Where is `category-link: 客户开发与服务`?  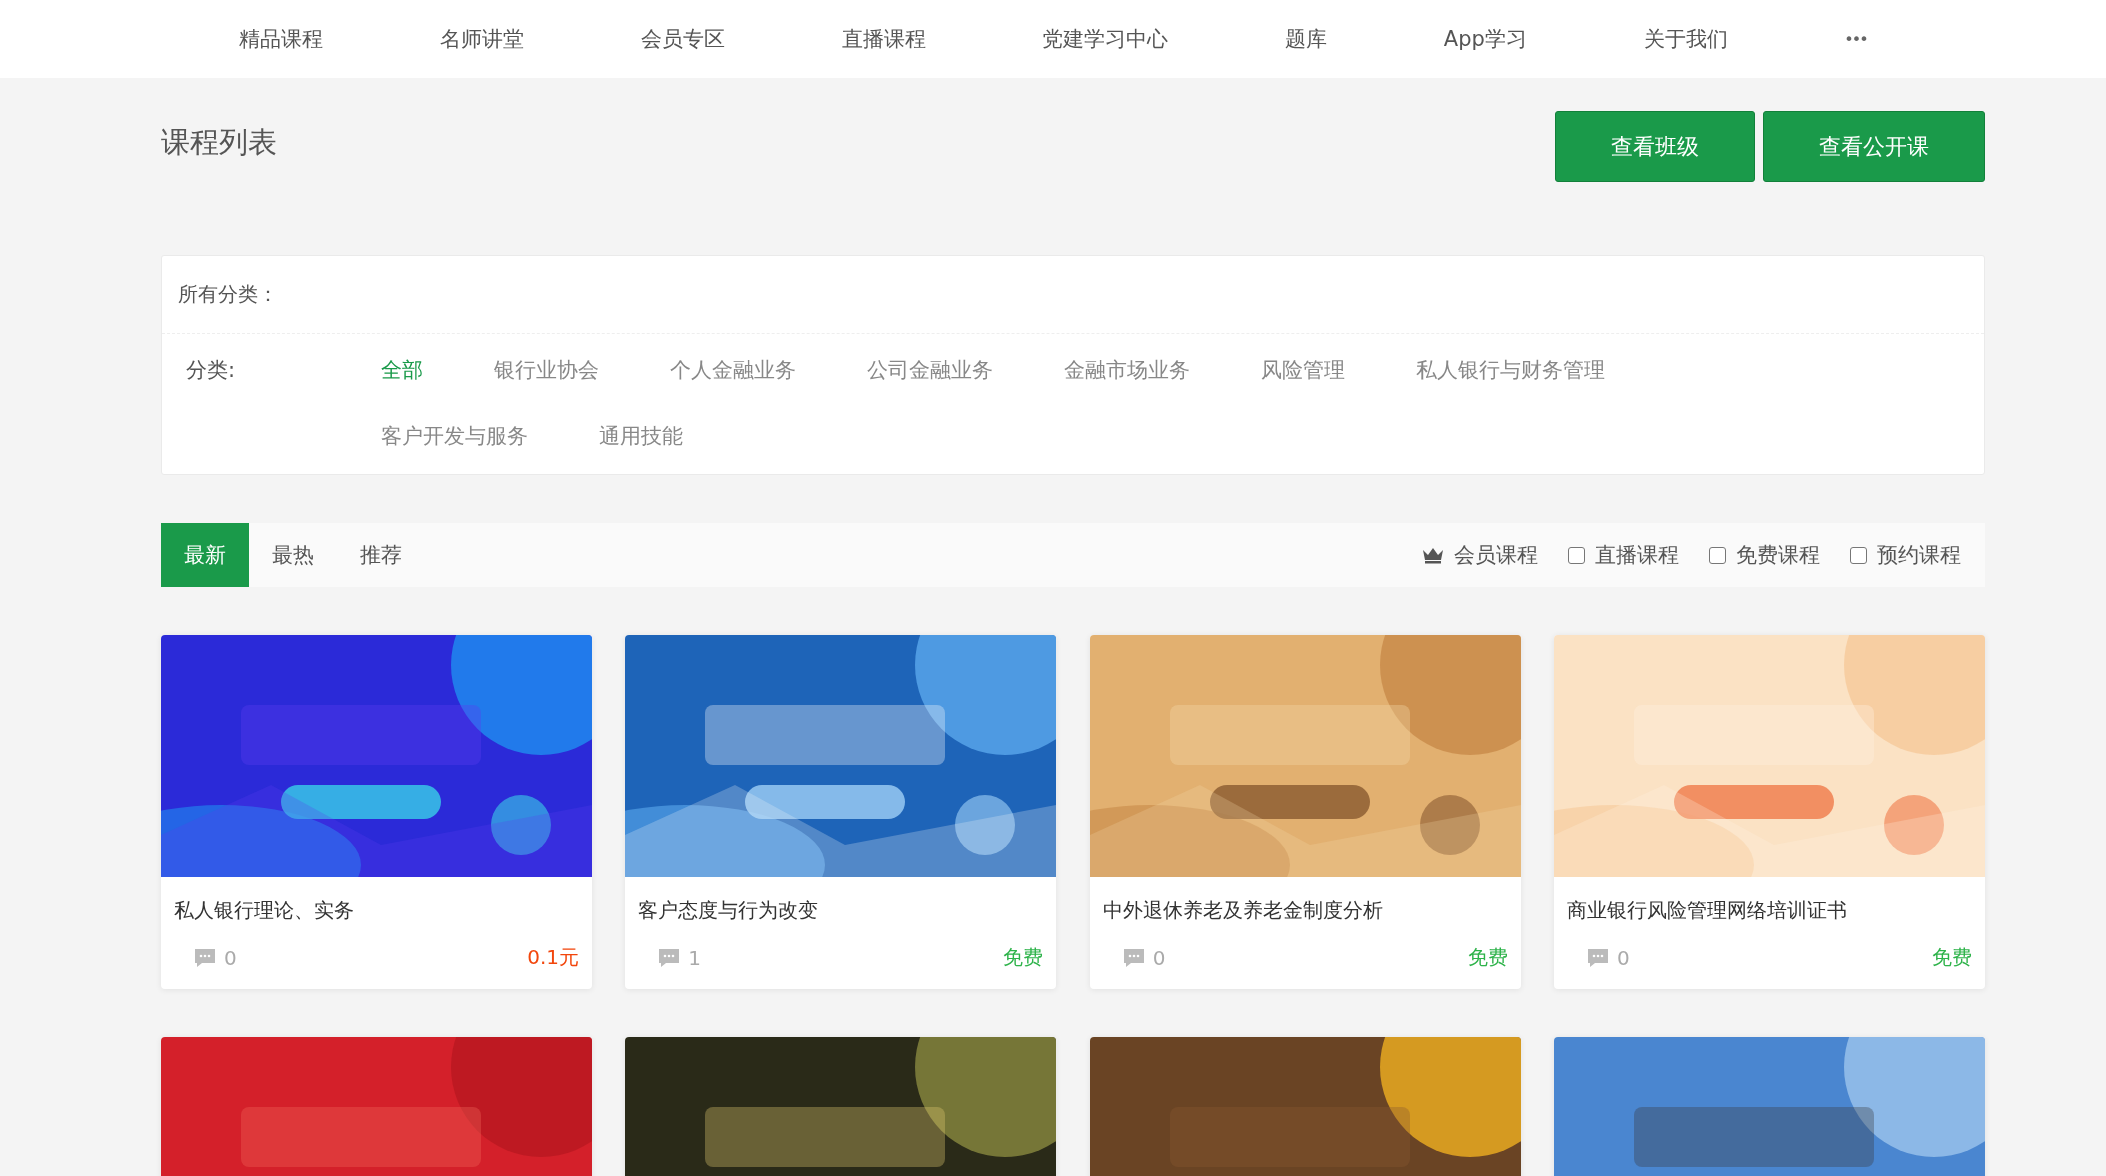
category-link: 客户开发与服务 is located at coordinates (454, 436).